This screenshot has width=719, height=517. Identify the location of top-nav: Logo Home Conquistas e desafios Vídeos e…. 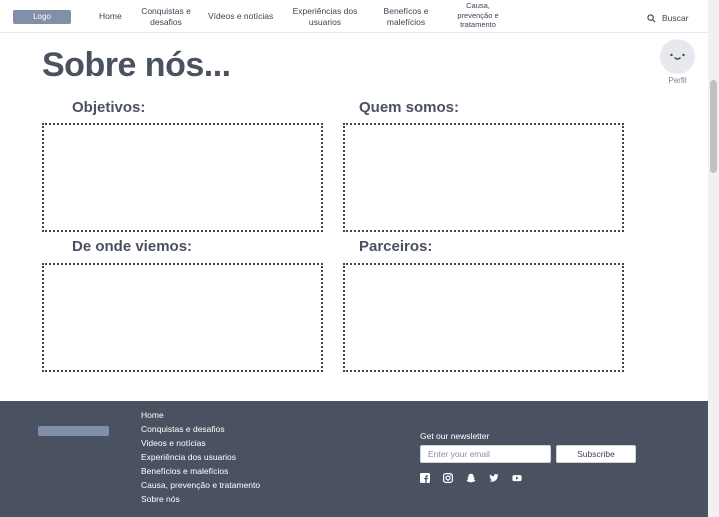
(354, 16).